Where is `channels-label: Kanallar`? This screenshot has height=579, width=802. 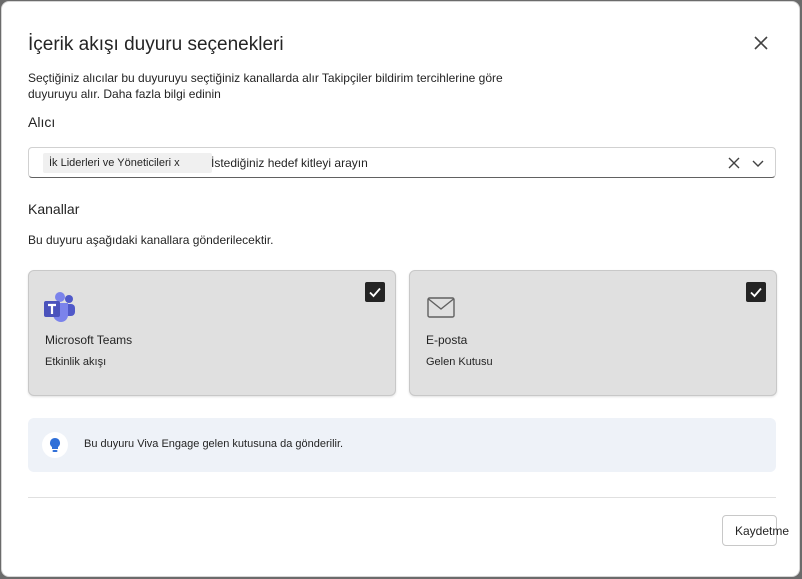
channels-label: Kanallar is located at coordinates (54, 209).